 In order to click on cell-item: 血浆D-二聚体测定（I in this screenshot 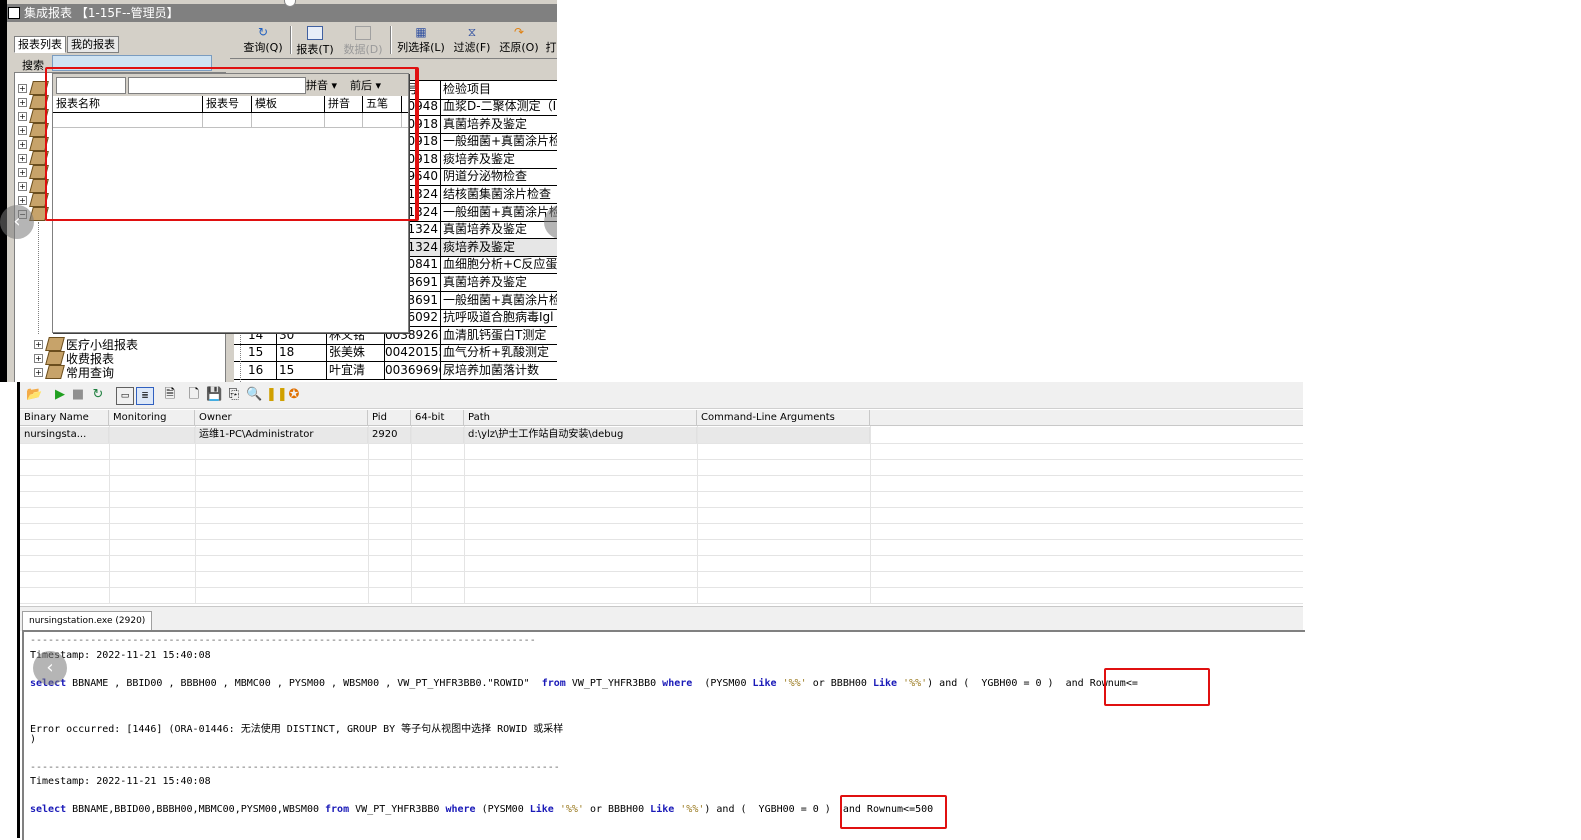, I will do `click(498, 106)`.